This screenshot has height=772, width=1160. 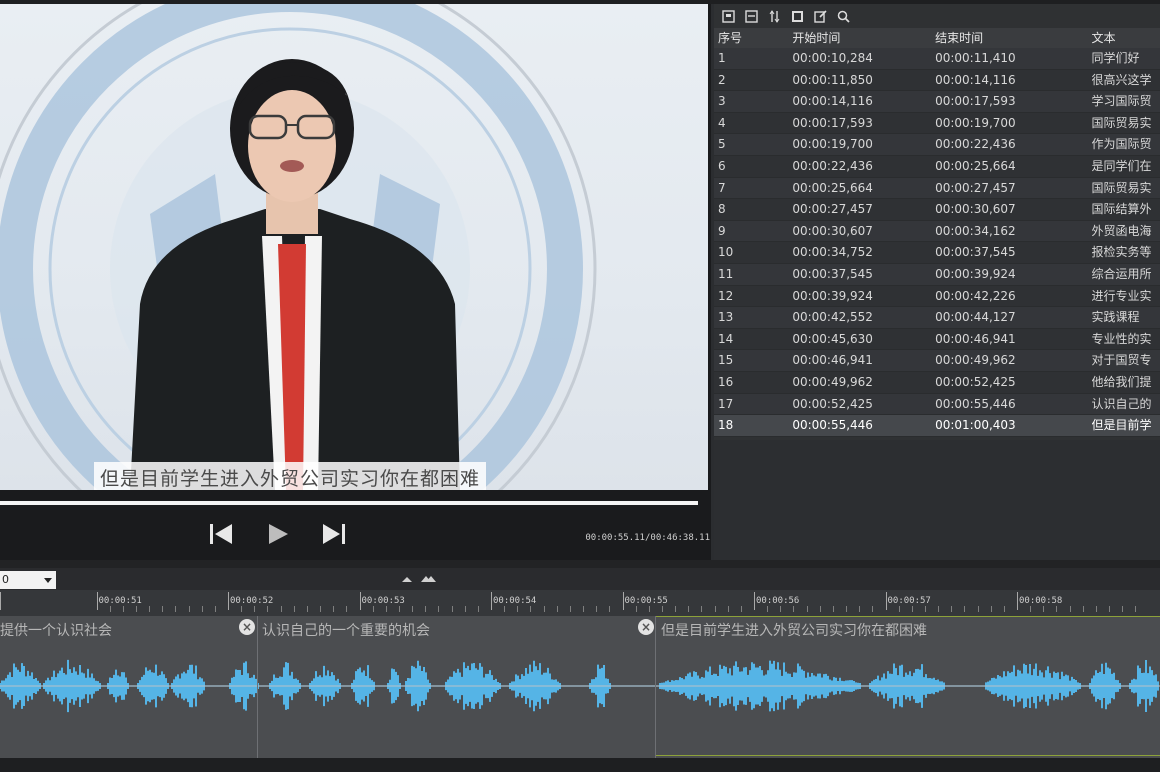 What do you see at coordinates (937, 361) in the screenshot?
I see `subtitle-row: 15 00:00:46,941 00:00:49,962 对于国贸专` at bounding box center [937, 361].